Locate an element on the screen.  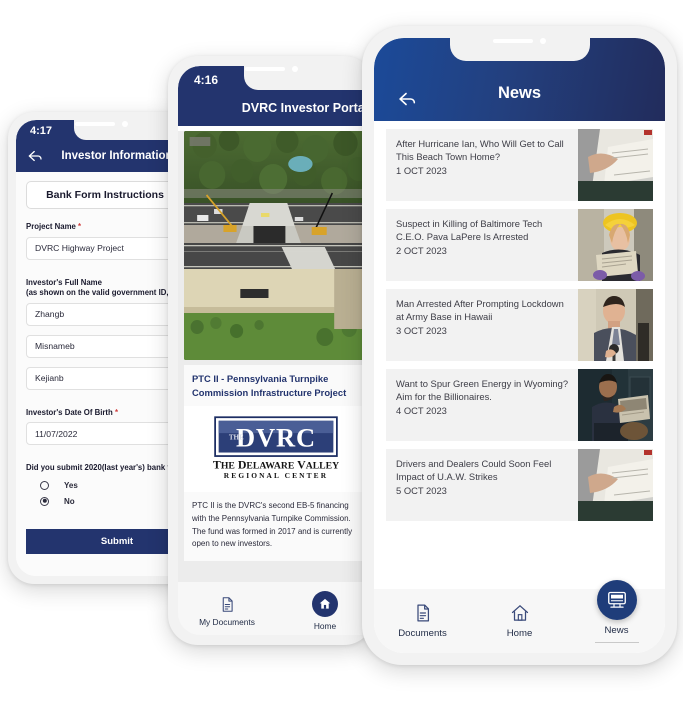
phone-middle-bottom-nav: My Documents Home is located at coordinates (276, 608).